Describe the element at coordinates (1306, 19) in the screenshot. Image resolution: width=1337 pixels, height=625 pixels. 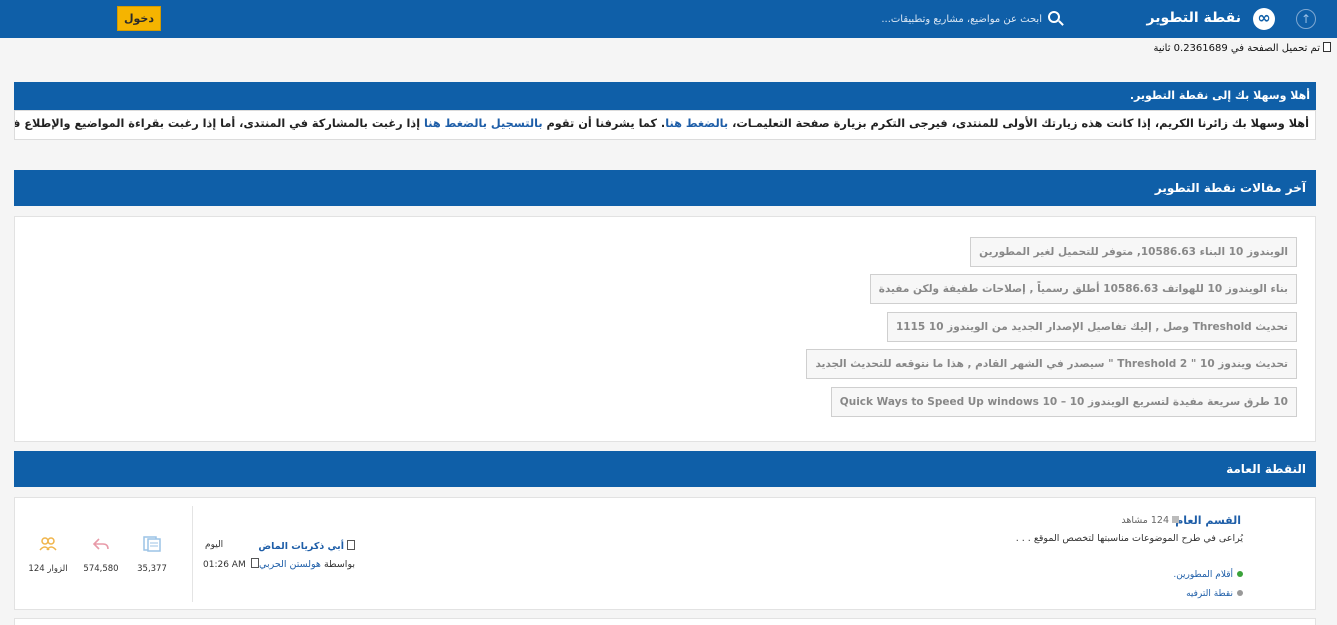
I see `arrow-up-icon: ↑` at that location.